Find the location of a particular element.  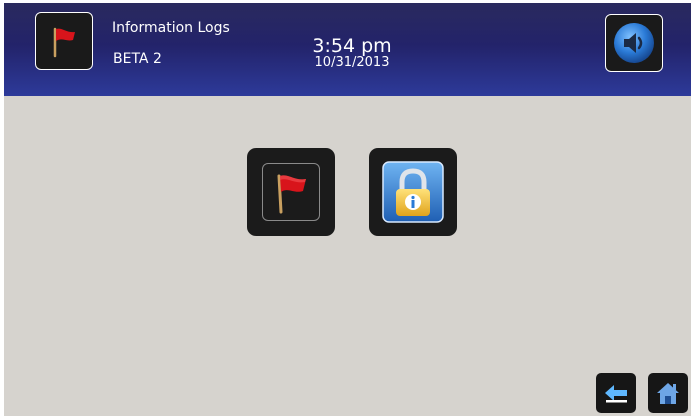

info-lock-tile is located at coordinates (413, 192).